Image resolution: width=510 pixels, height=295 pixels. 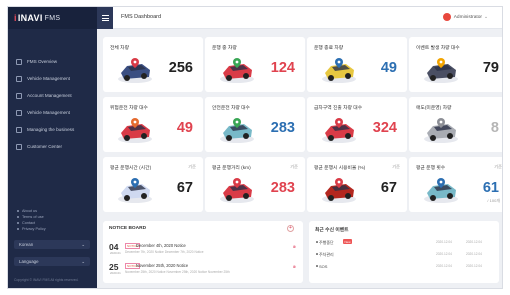 I want to click on event-row: SOS 2020.12.04 2020.12.04, so click(x=407, y=267).